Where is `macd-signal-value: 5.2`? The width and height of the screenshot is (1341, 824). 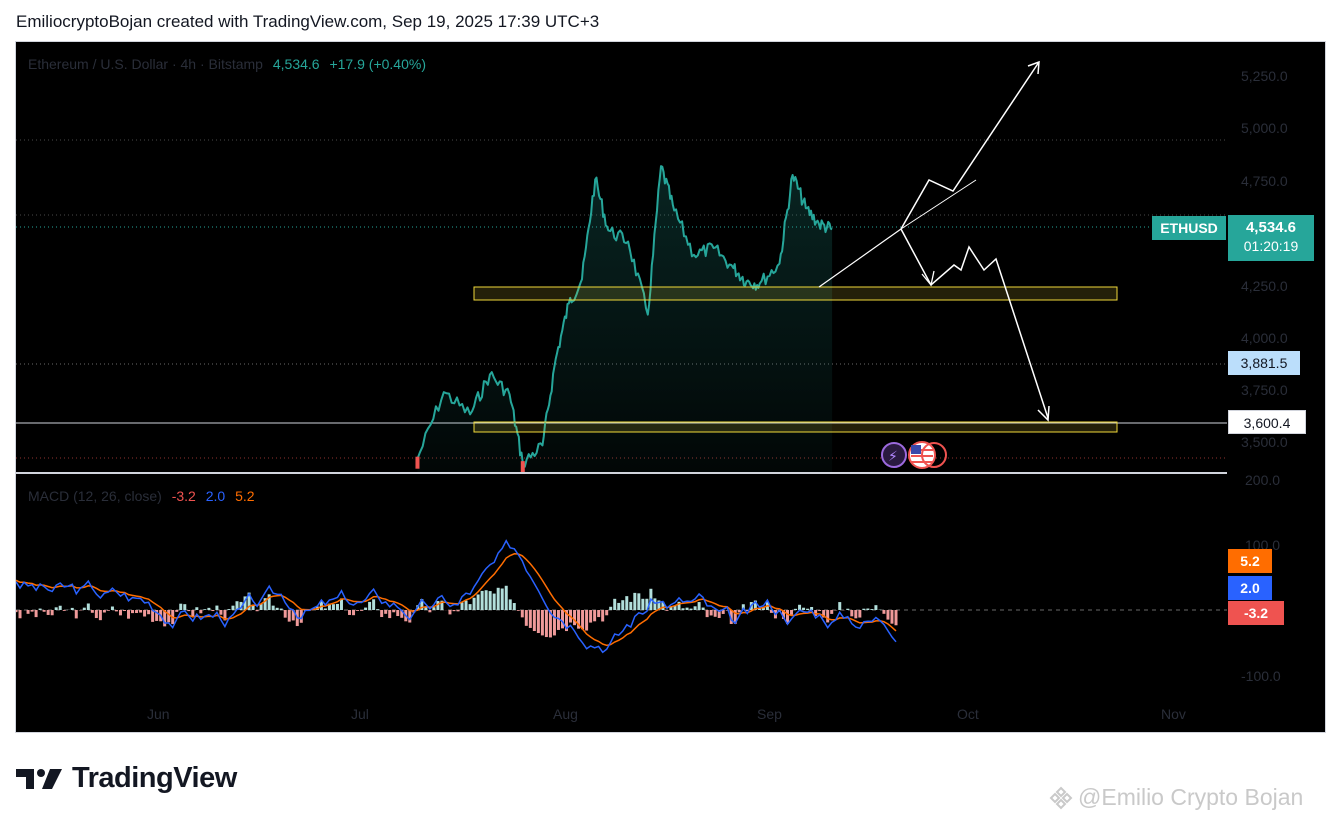
macd-signal-value: 5.2 is located at coordinates (245, 496).